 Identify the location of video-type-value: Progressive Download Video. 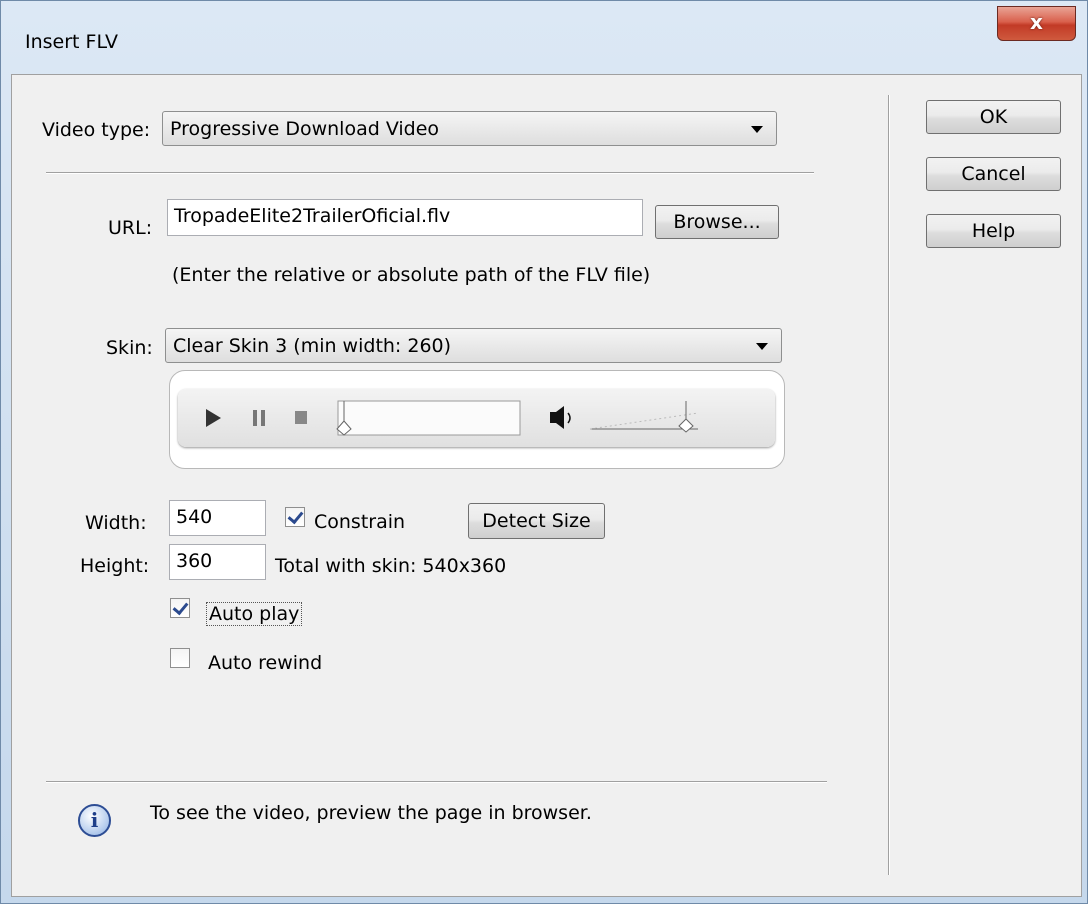
(305, 129).